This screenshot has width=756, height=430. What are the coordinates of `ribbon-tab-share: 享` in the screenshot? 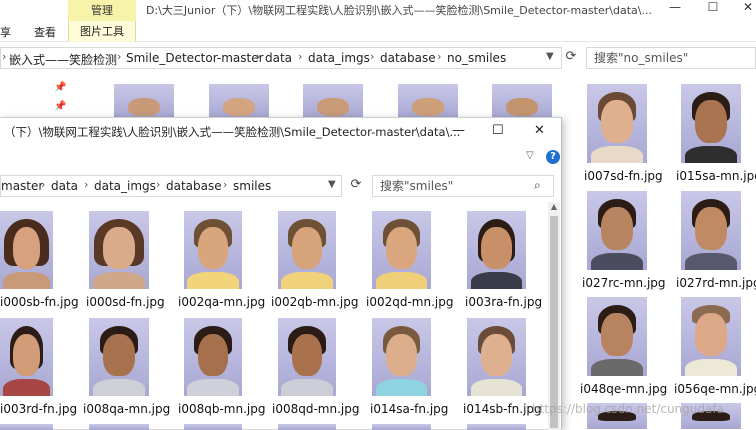 It's located at (5, 32).